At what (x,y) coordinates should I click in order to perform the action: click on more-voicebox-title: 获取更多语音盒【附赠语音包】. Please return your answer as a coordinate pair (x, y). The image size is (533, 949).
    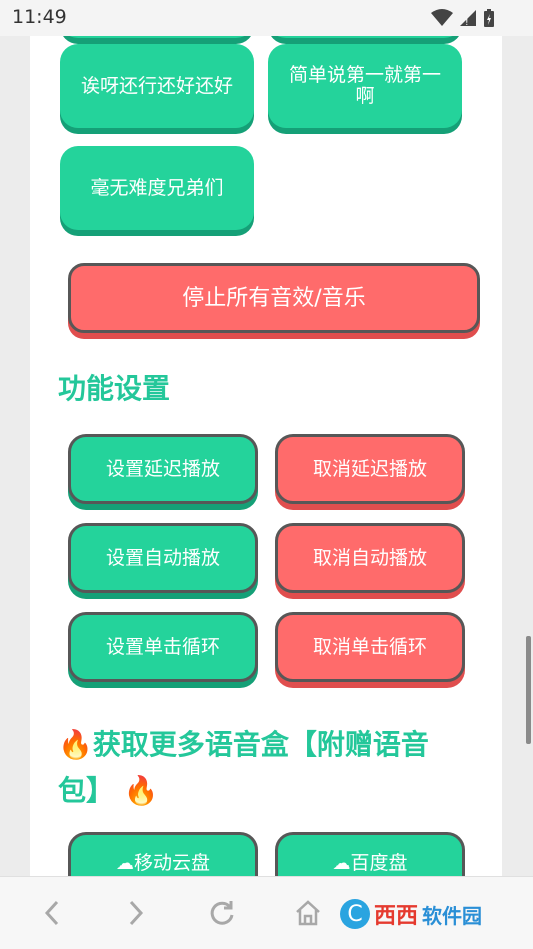
    Looking at the image, I should click on (243, 767).